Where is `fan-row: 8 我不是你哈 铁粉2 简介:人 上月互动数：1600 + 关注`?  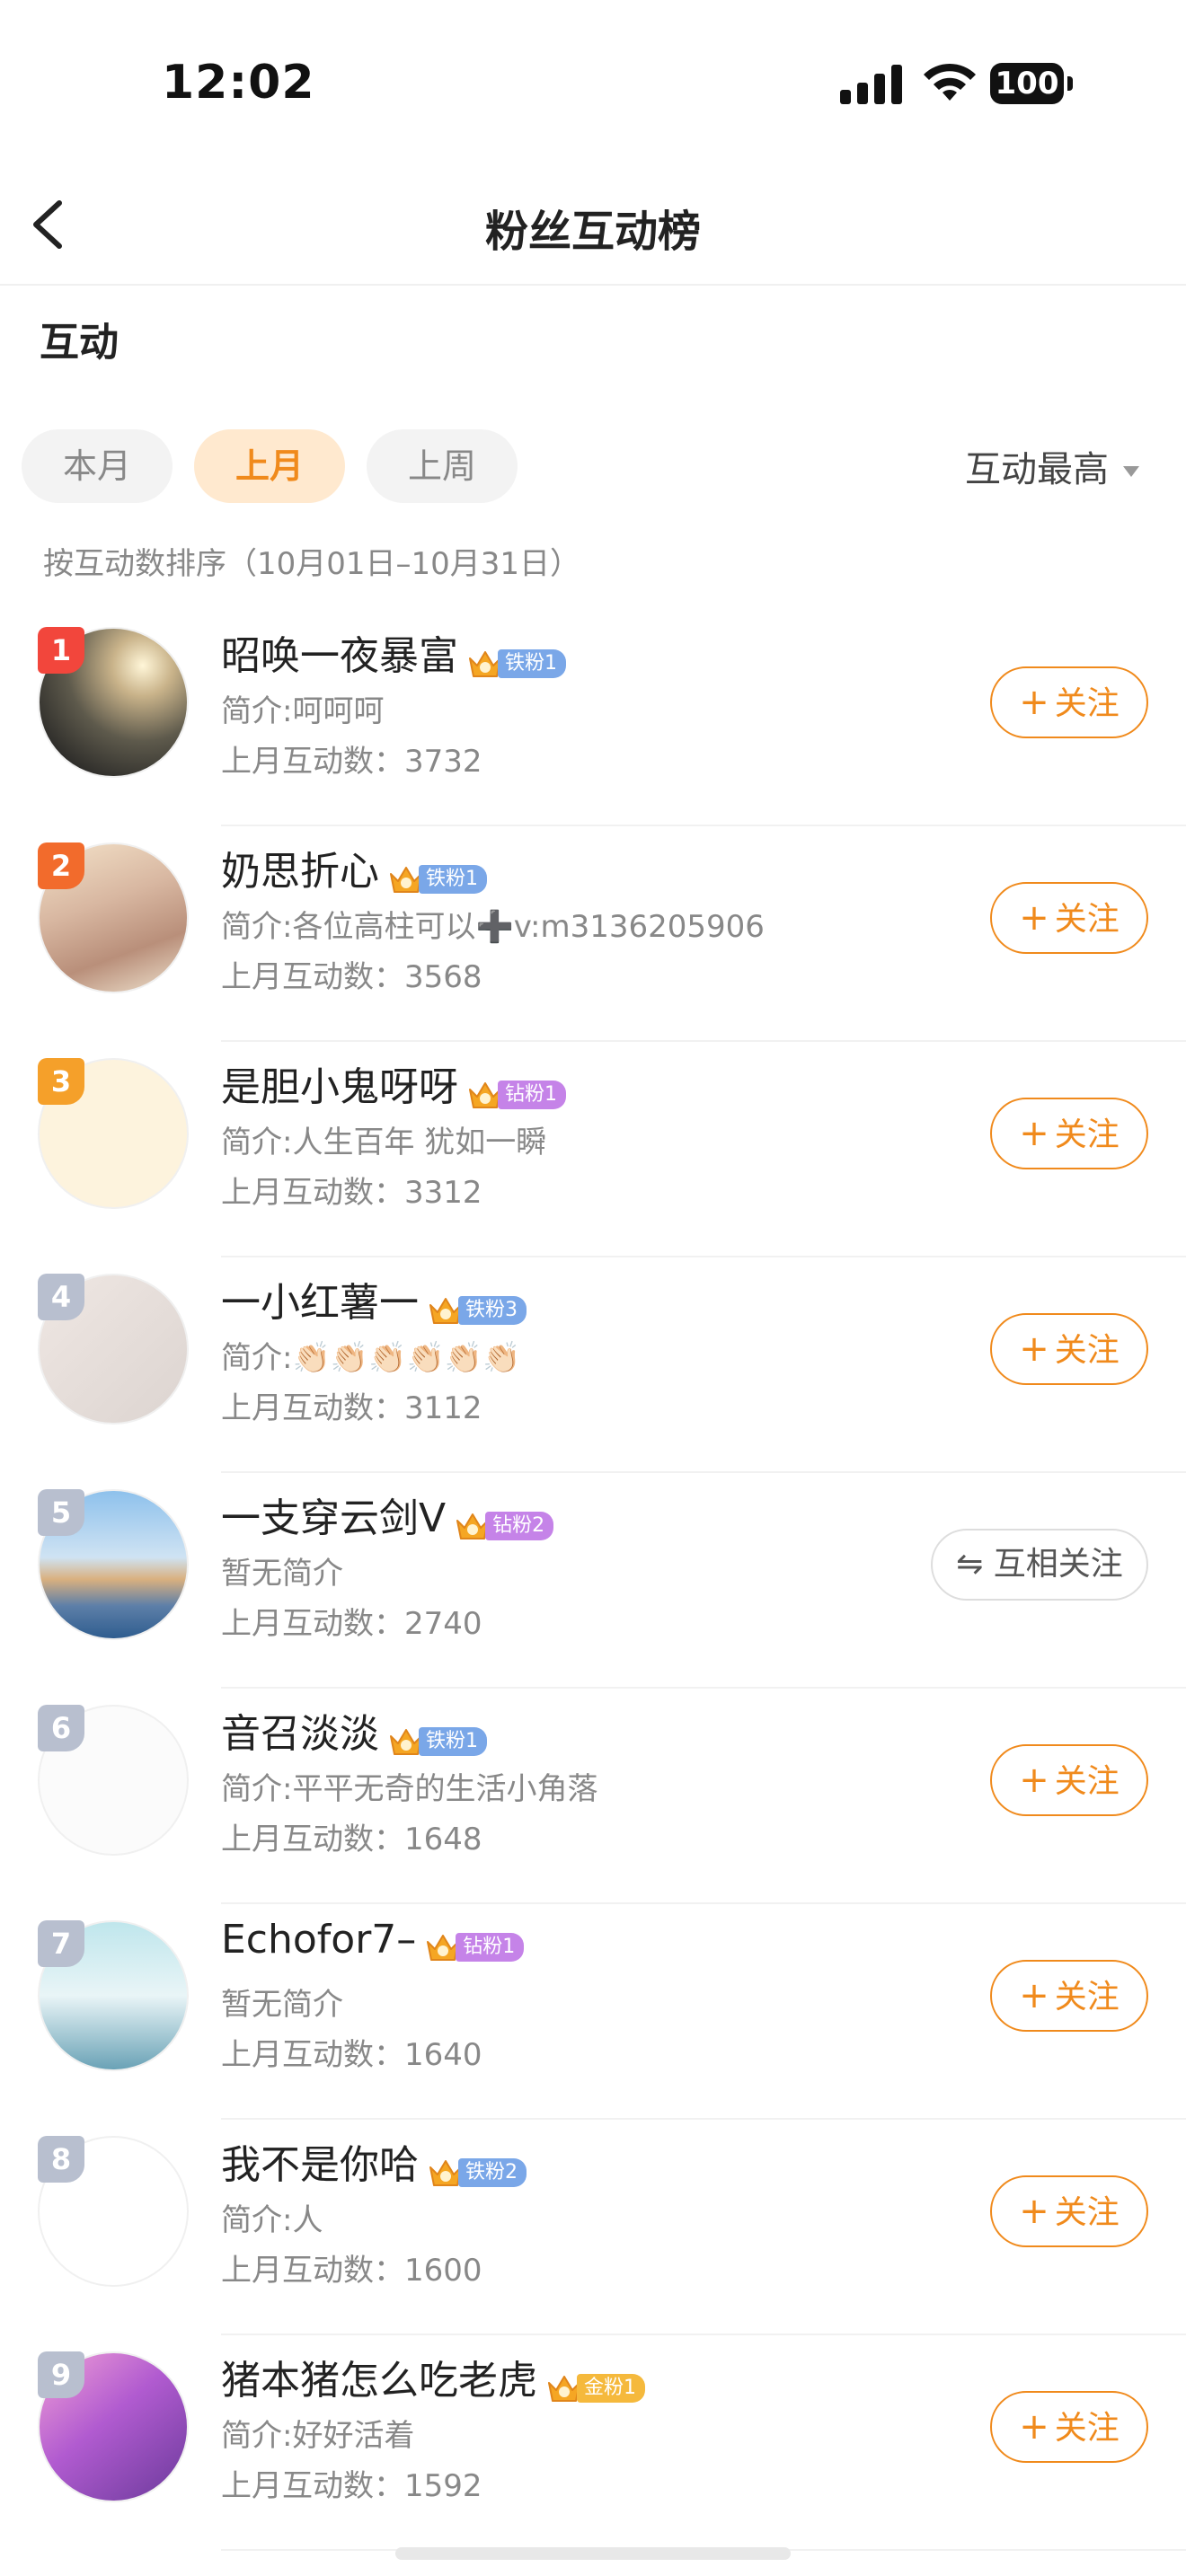 fan-row: 8 我不是你哈 铁粉2 简介:人 上月互动数：1600 + 关注 is located at coordinates (593, 2227).